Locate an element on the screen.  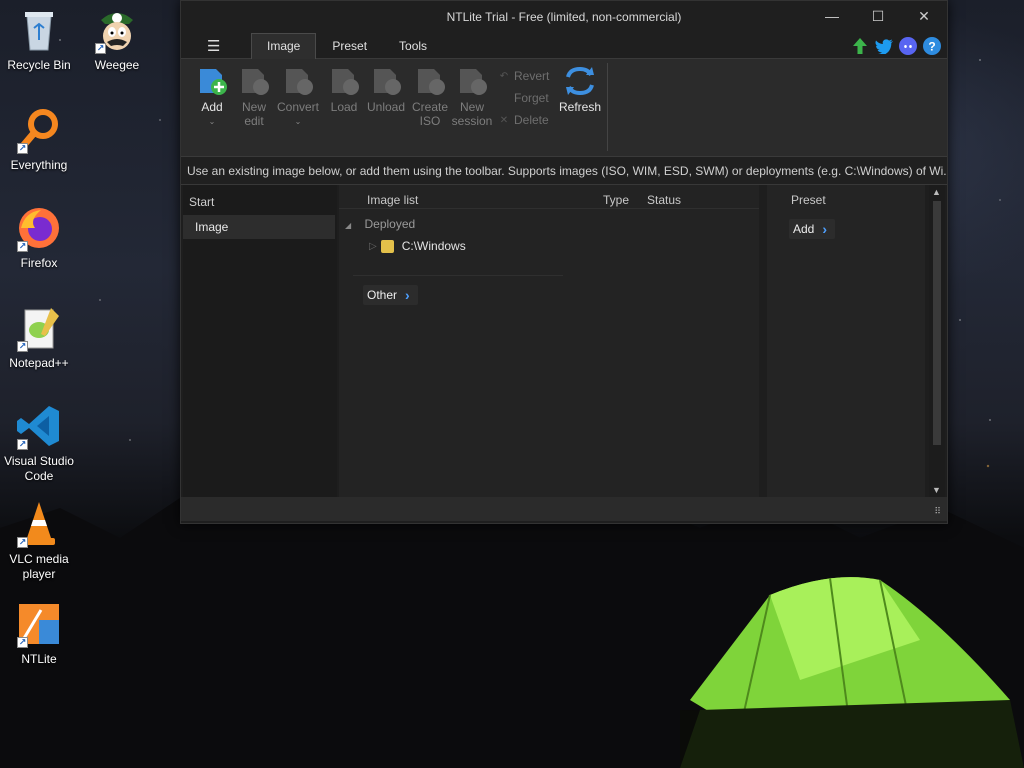
desktop-icon-weegee: ↗ Weegee is located at coordinates (117, 39).